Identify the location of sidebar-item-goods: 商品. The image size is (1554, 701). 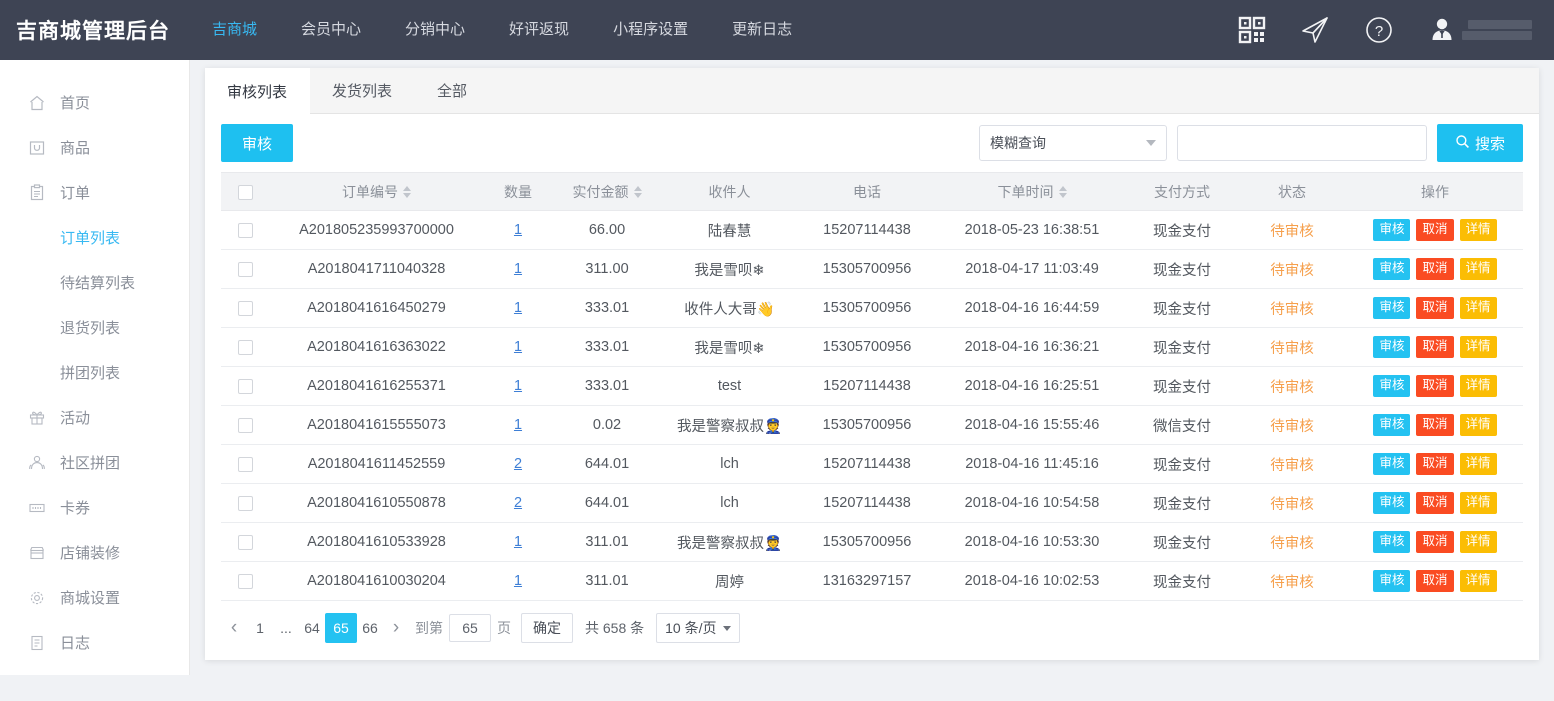
(94, 147).